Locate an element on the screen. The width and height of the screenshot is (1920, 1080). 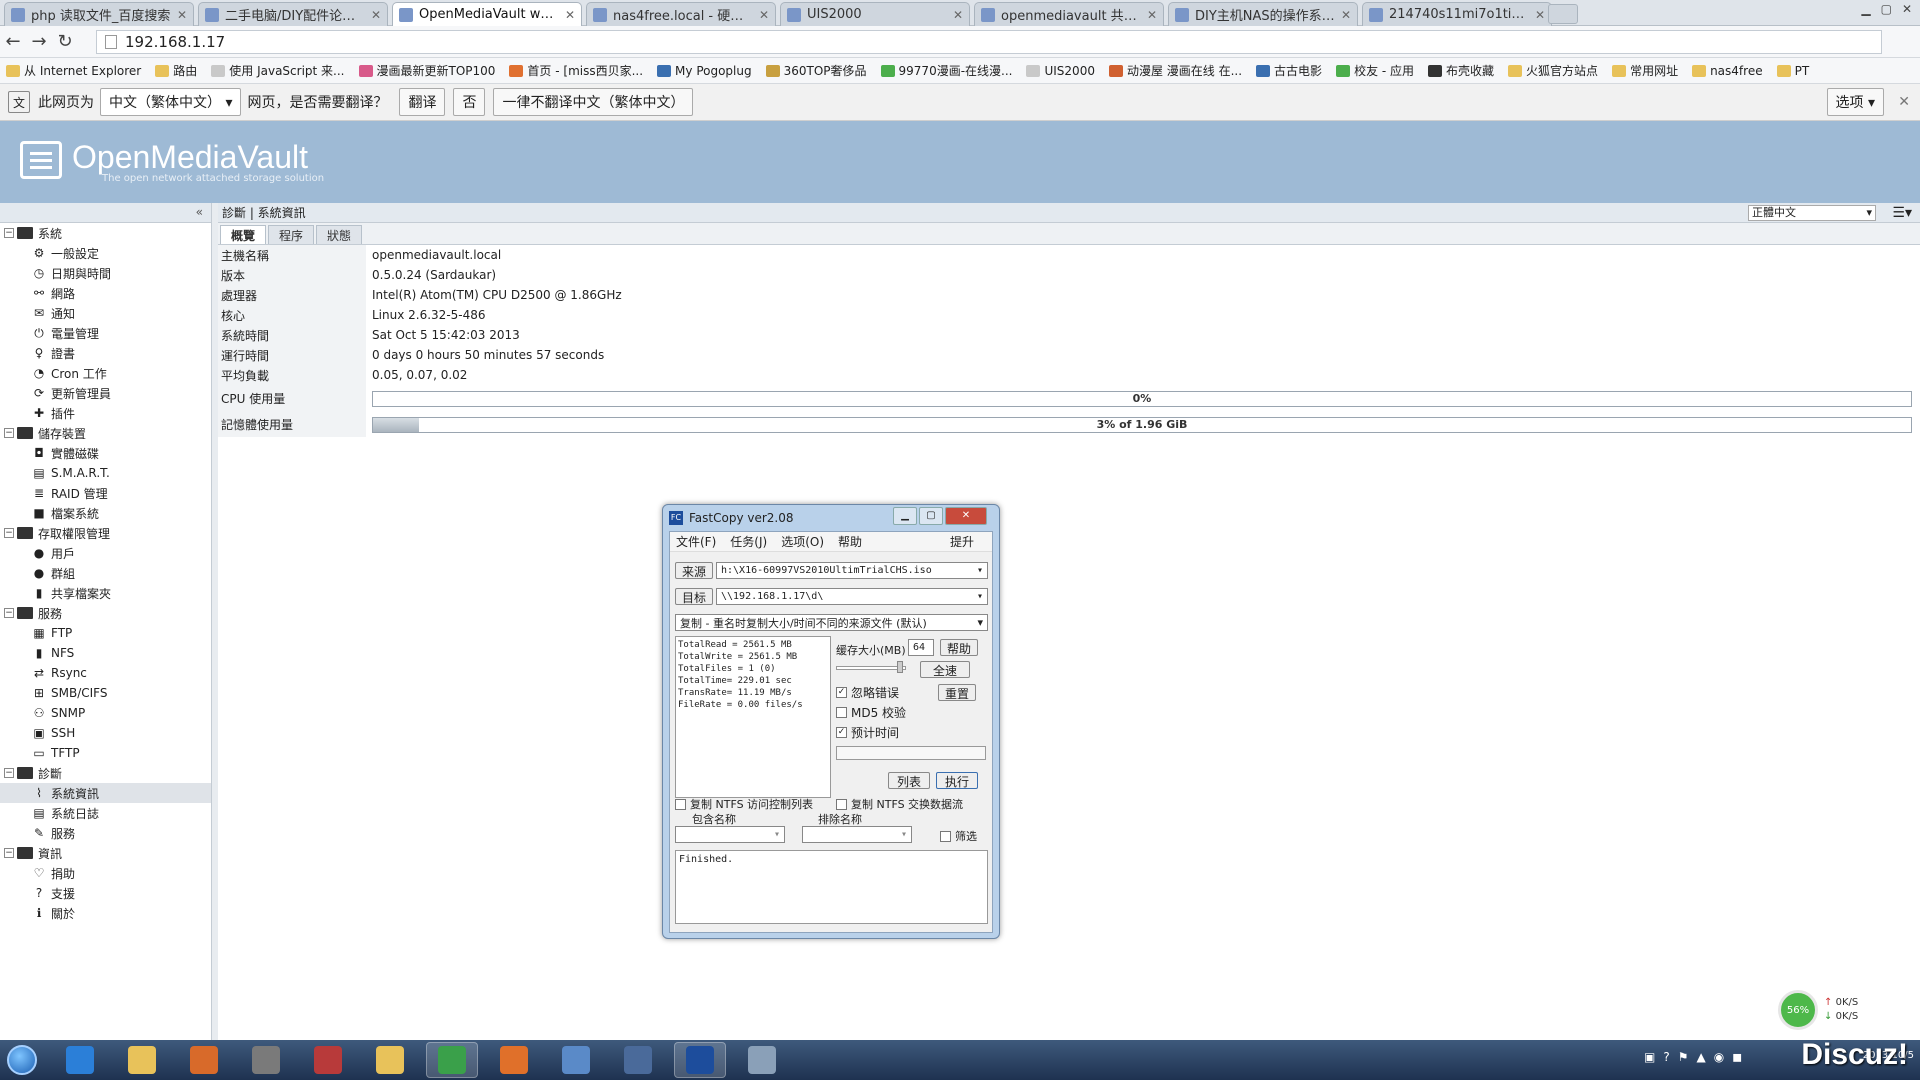
close-icon: ✕ is located at coordinates (1907, 9).